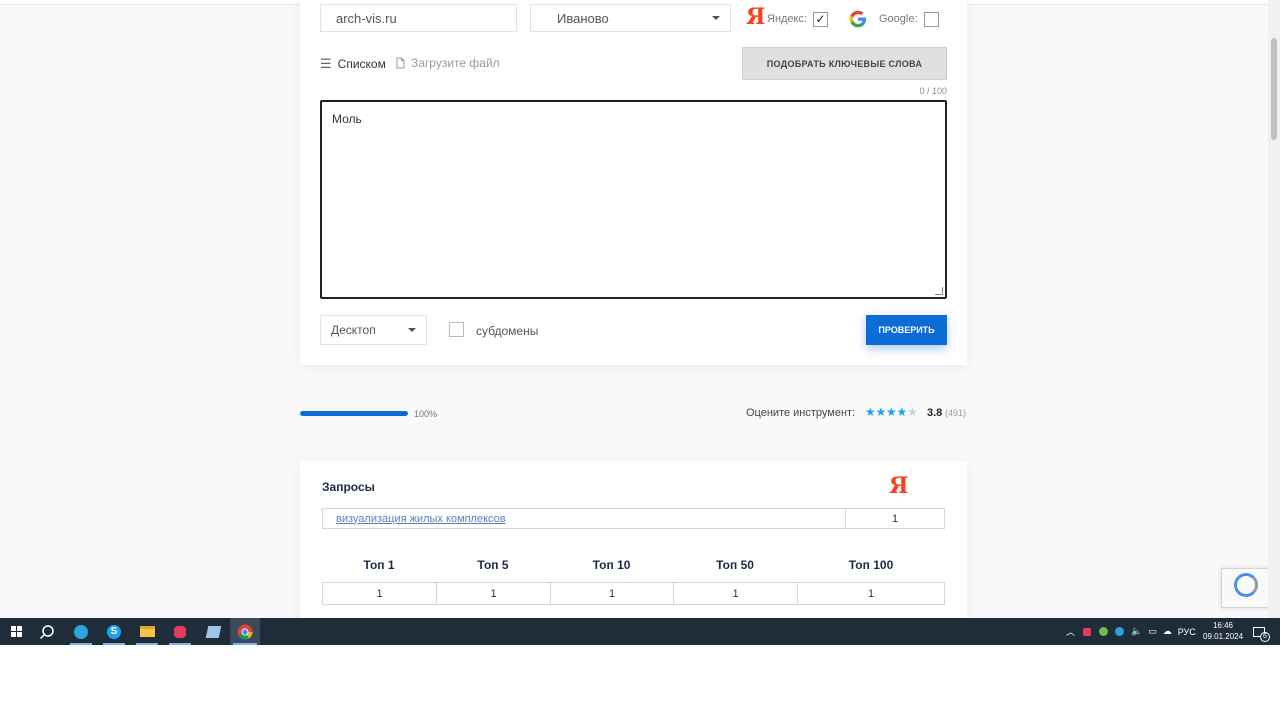  I want to click on google-logo-icon, so click(858, 21).